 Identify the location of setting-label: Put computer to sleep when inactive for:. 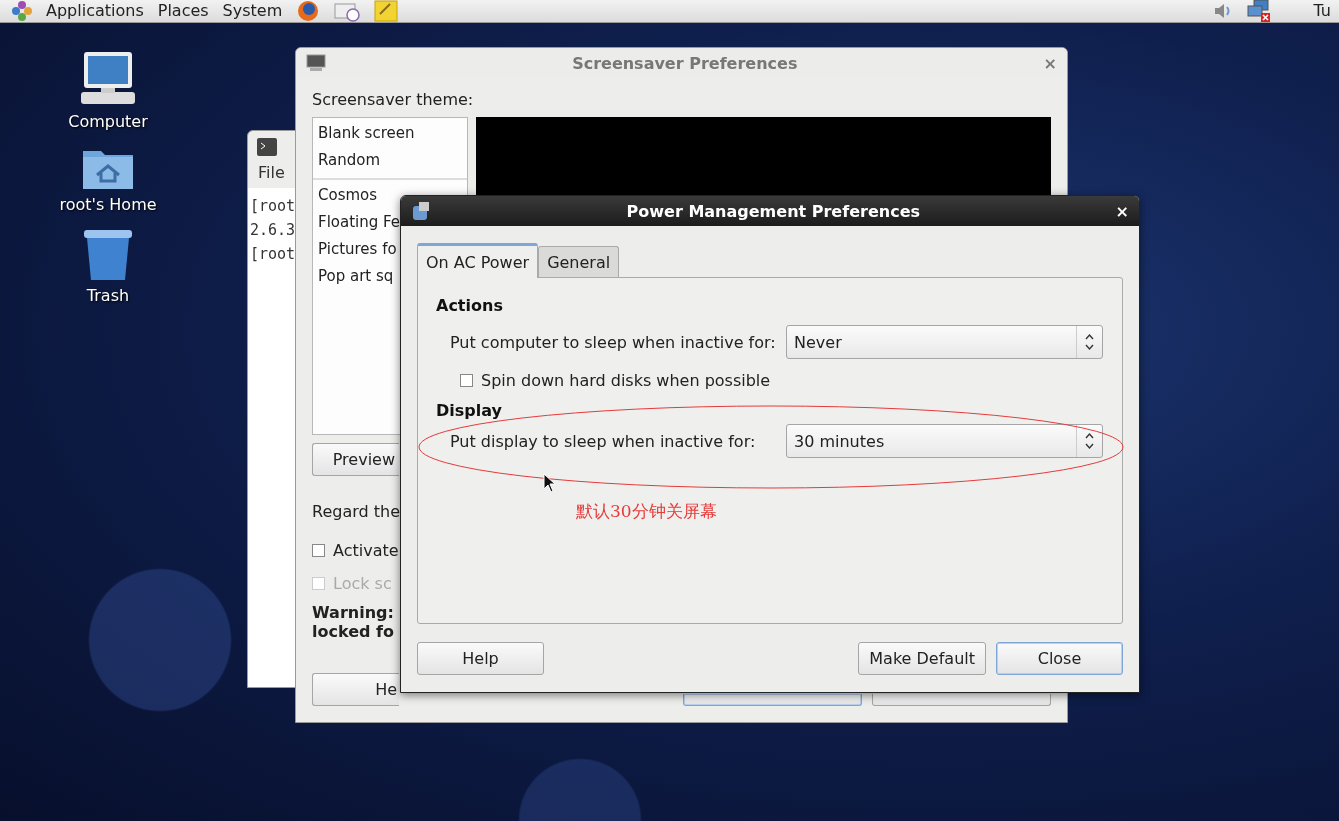
(613, 342).